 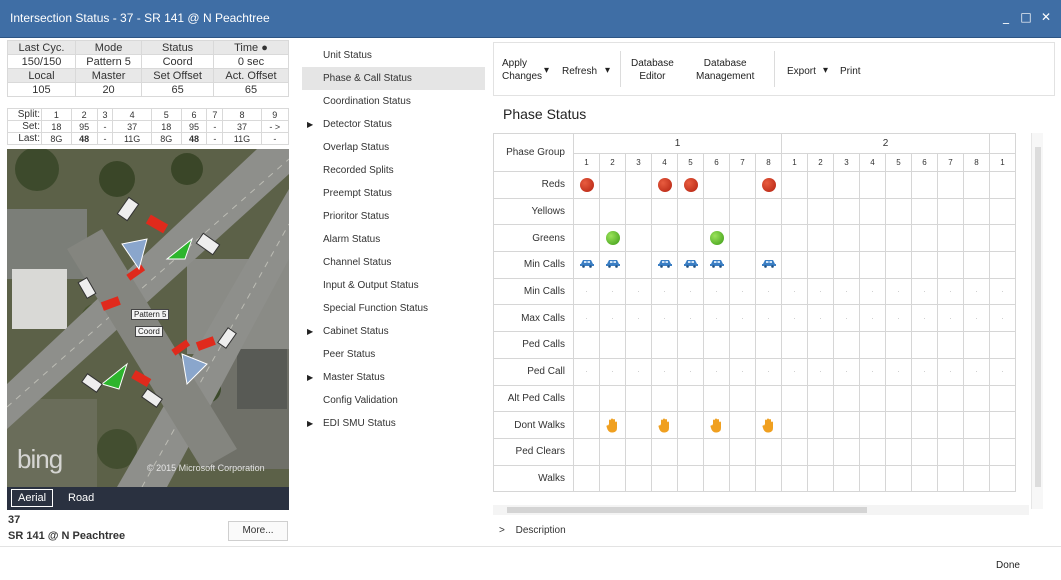 What do you see at coordinates (393, 423) in the screenshot?
I see `nav-item-edi-smu-status: ▶ EDI SMU Status` at bounding box center [393, 423].